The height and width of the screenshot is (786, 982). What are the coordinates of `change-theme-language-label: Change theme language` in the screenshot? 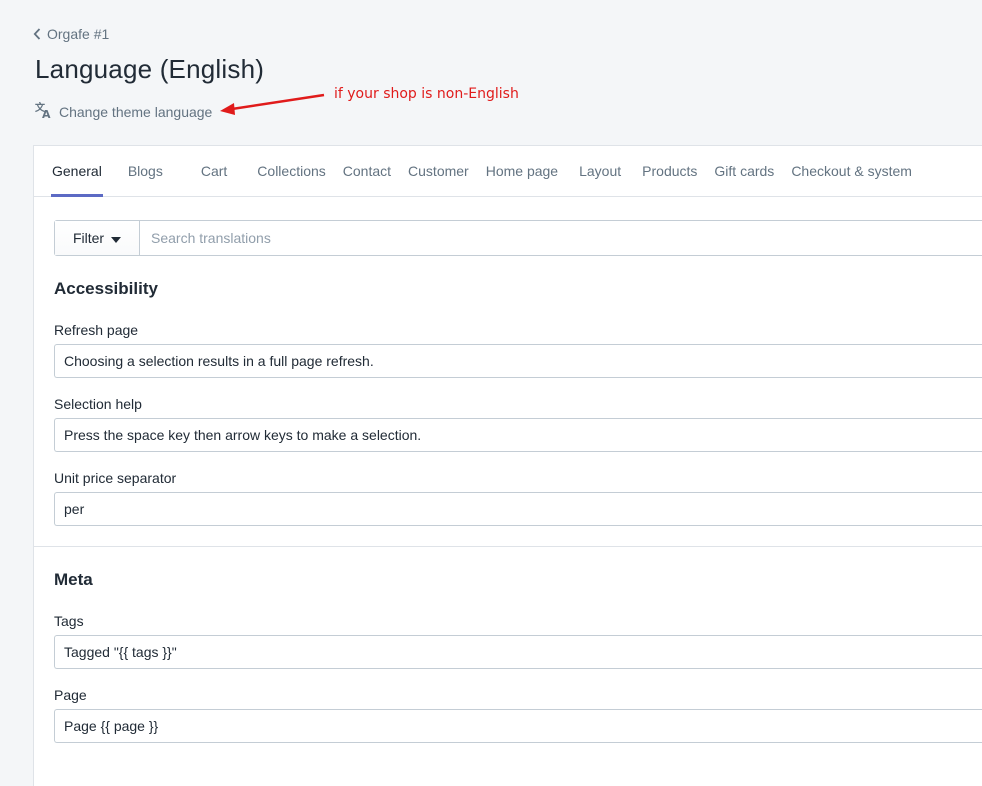 It's located at (136, 111).